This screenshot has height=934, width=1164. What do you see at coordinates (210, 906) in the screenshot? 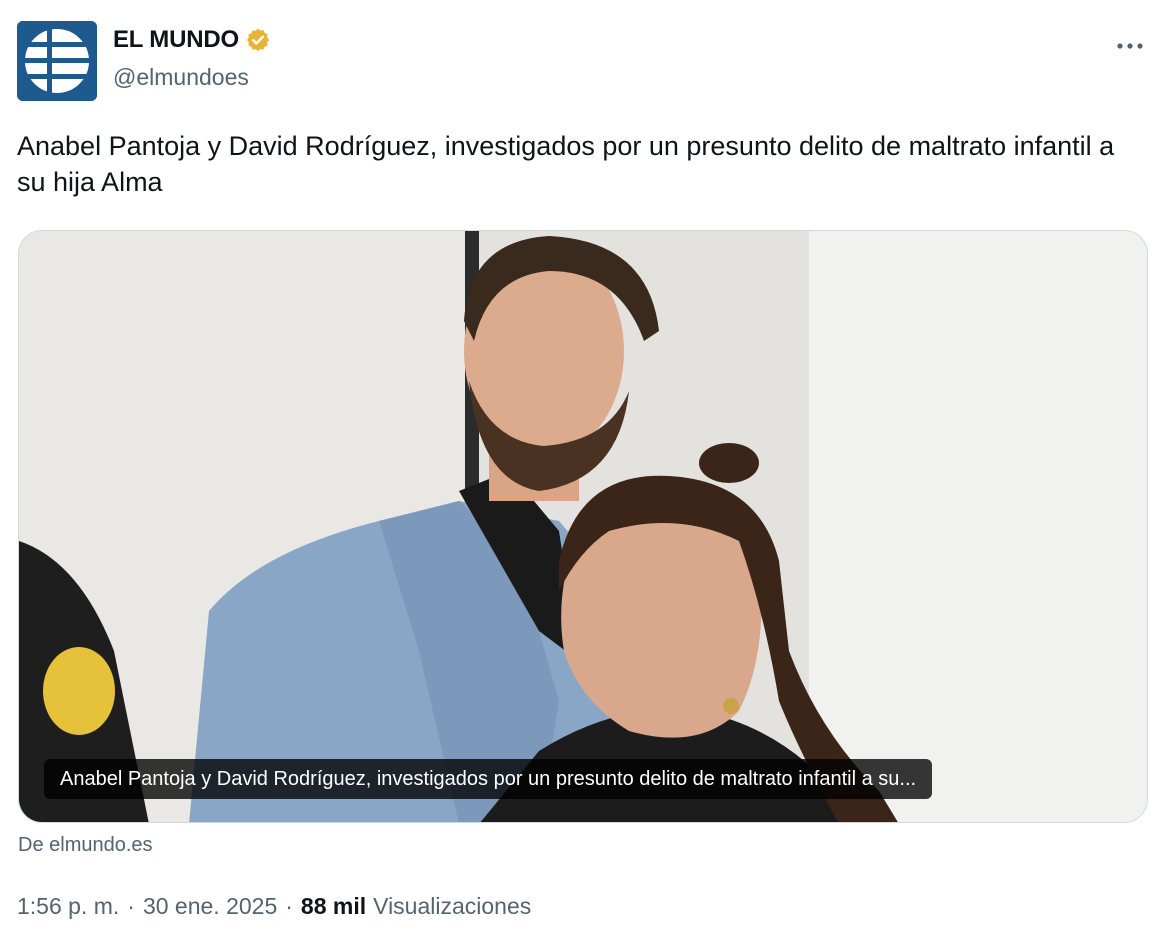
I see `tweet-date: 30 ene. 2025` at bounding box center [210, 906].